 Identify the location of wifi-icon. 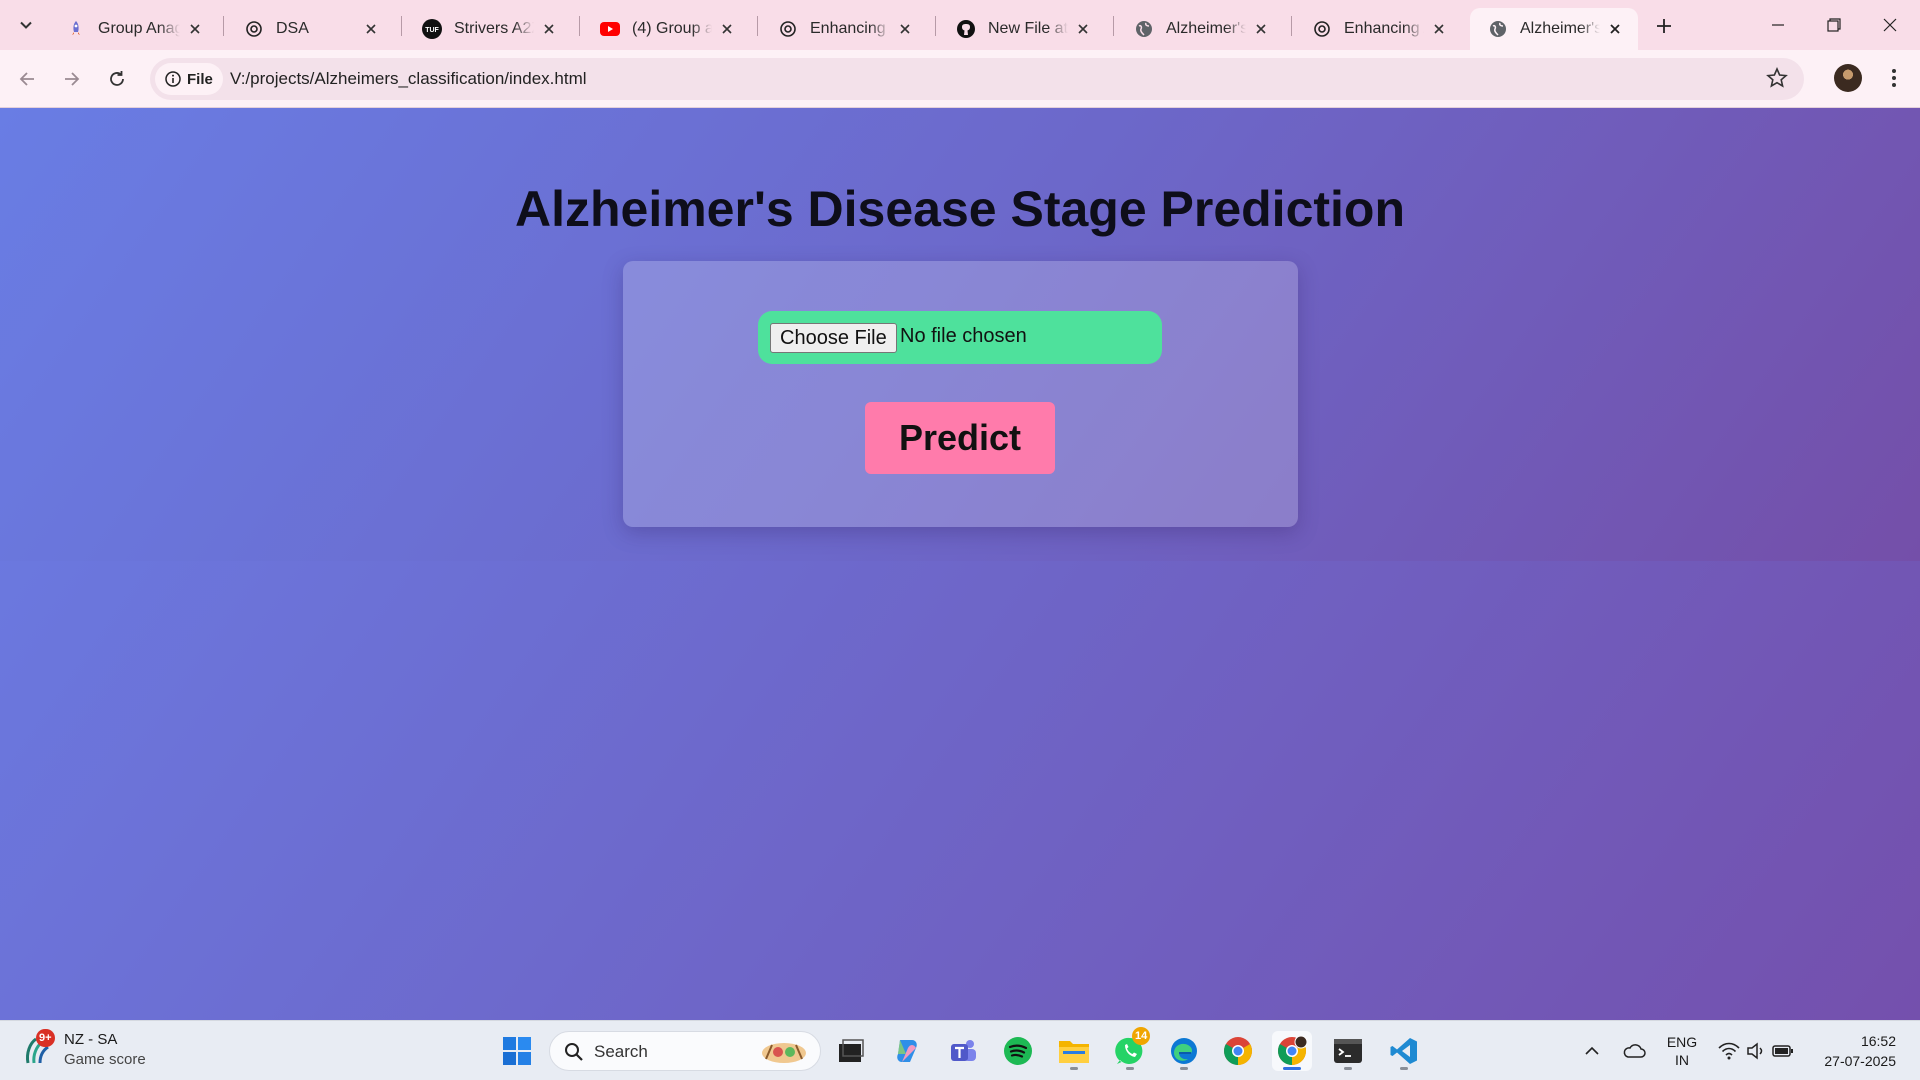
(1729, 1051).